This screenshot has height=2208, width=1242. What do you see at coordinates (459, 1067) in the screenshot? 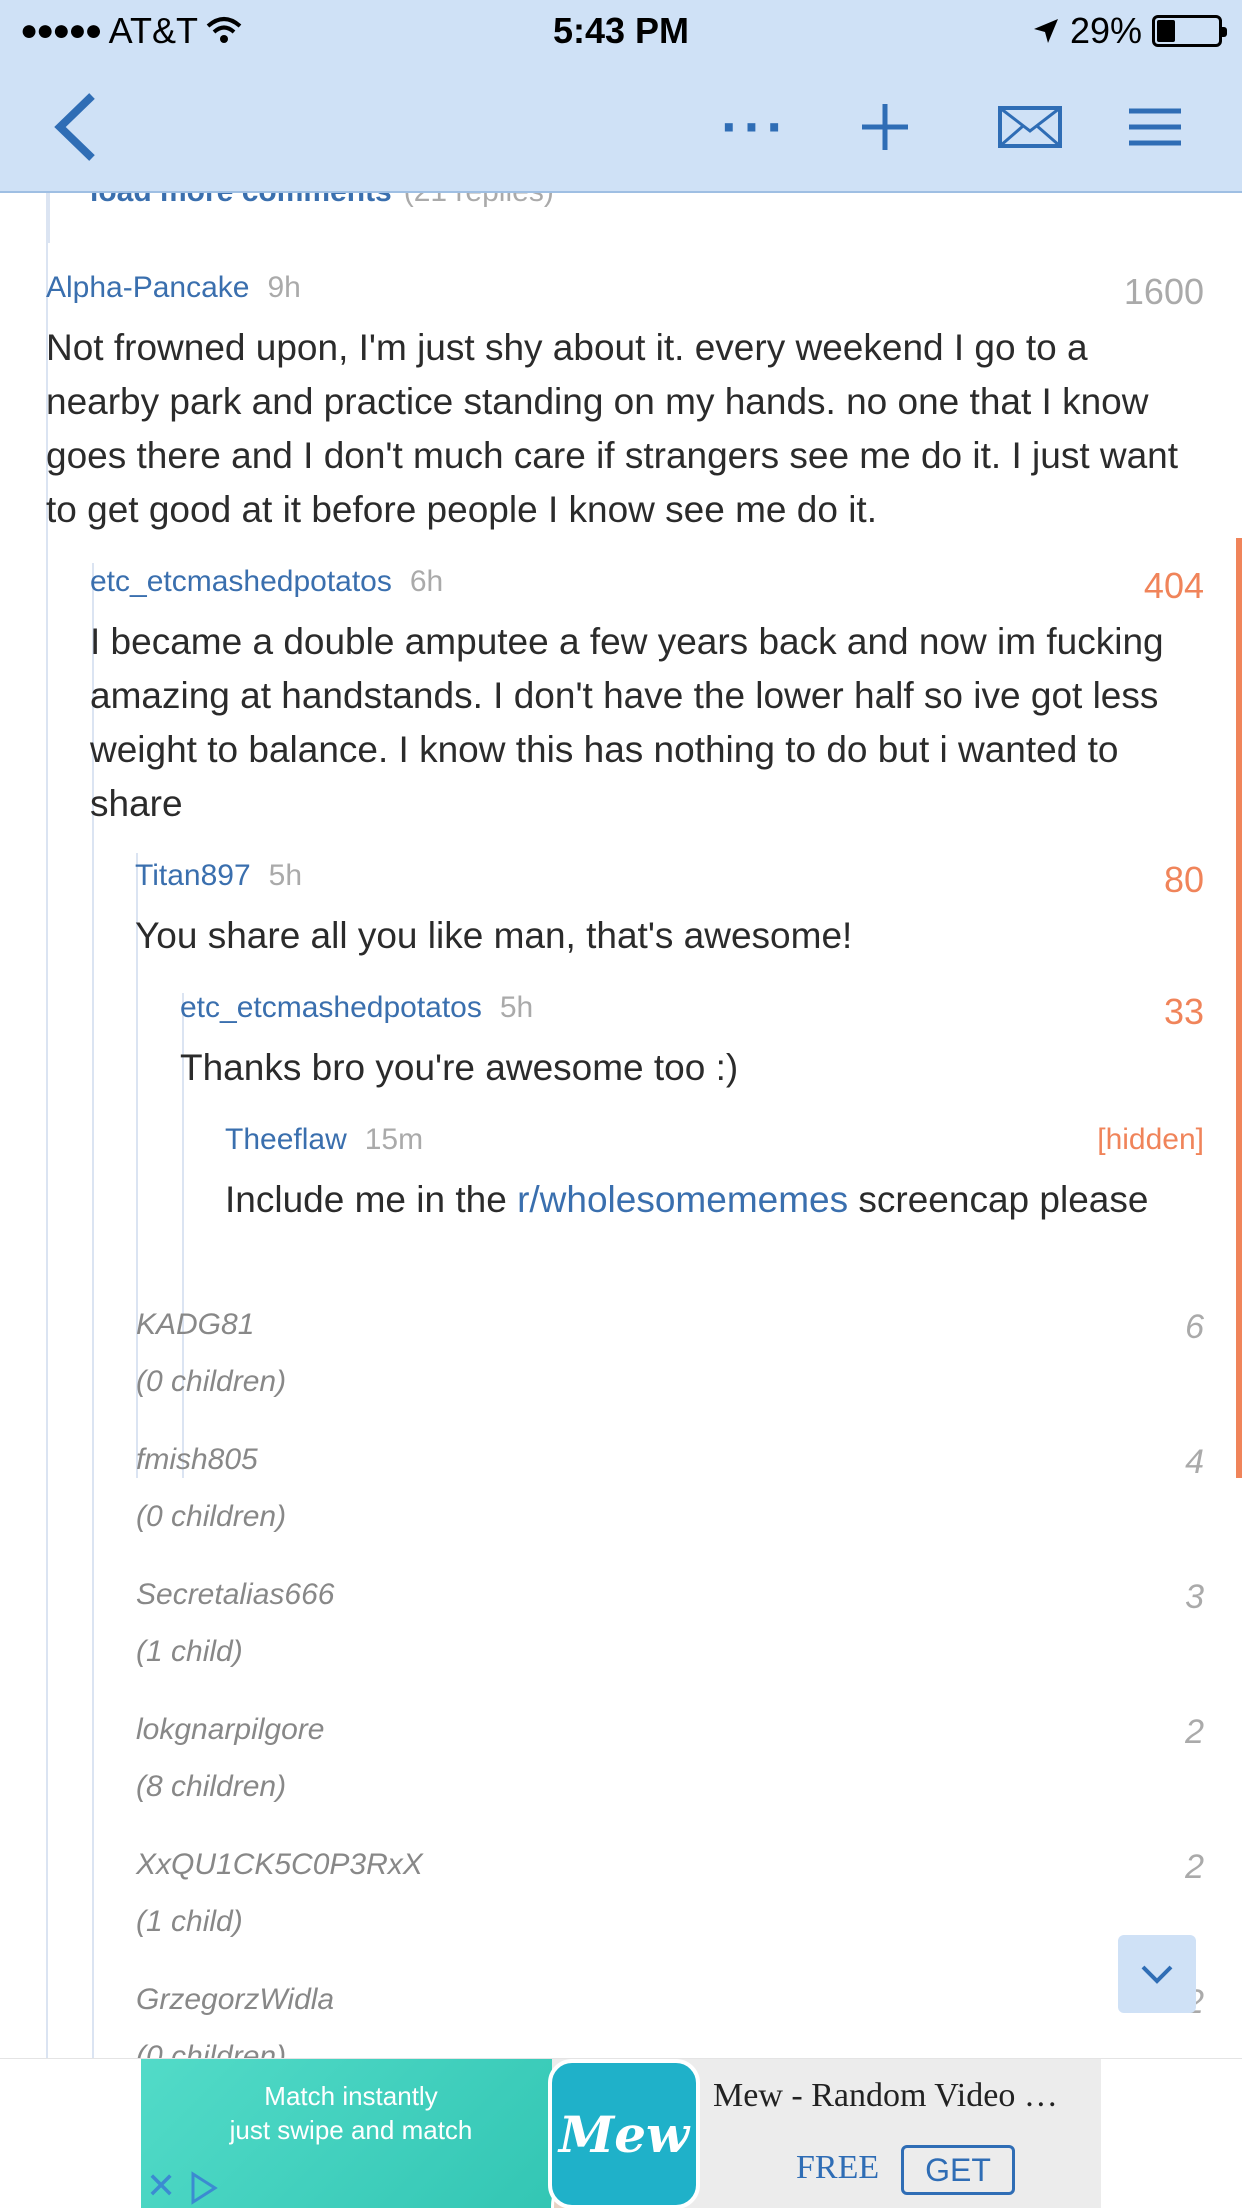
I see `comment-body: Thanks bro you're awesome too :)` at bounding box center [459, 1067].